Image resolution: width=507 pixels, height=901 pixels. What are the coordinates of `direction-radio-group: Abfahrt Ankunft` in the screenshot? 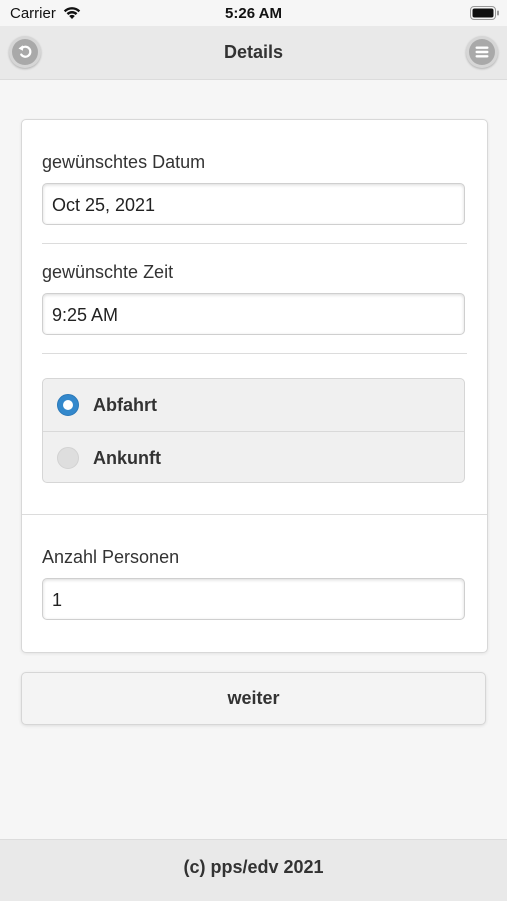 It's located at (253, 430).